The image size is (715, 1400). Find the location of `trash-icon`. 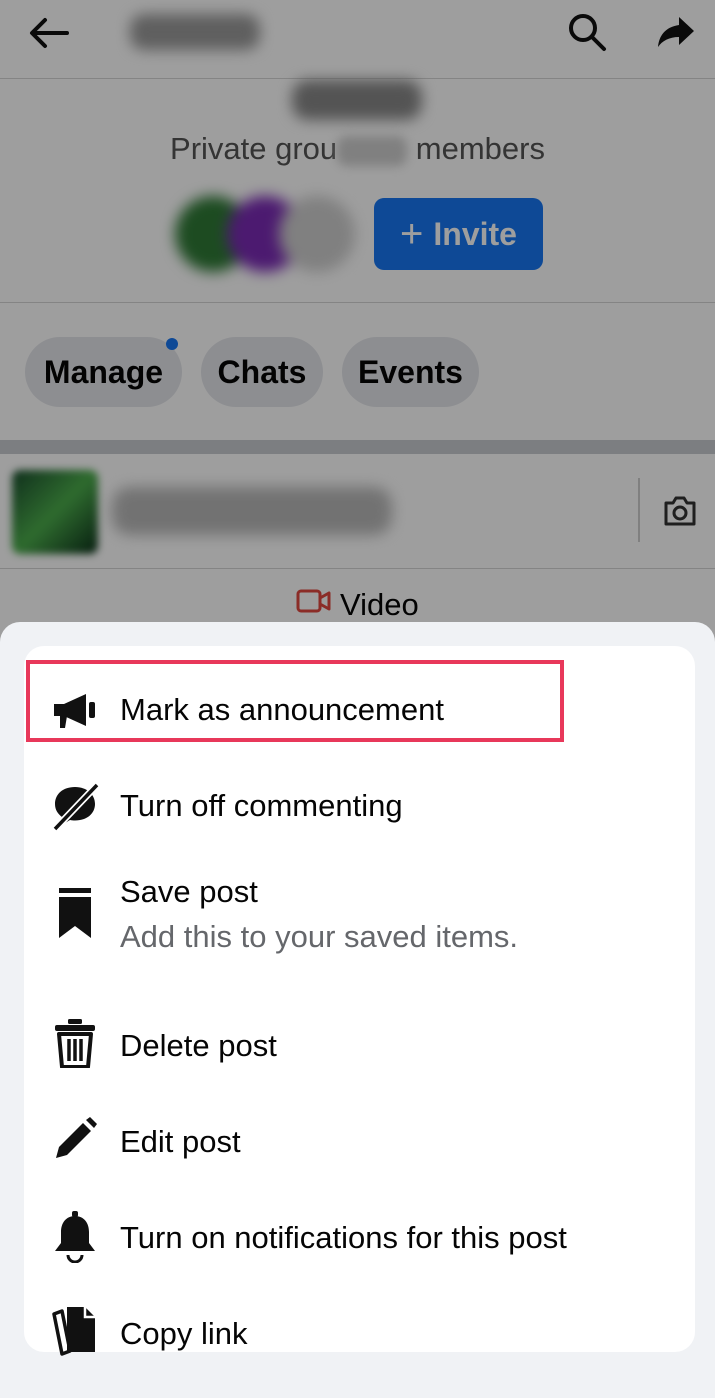

trash-icon is located at coordinates (75, 1043).